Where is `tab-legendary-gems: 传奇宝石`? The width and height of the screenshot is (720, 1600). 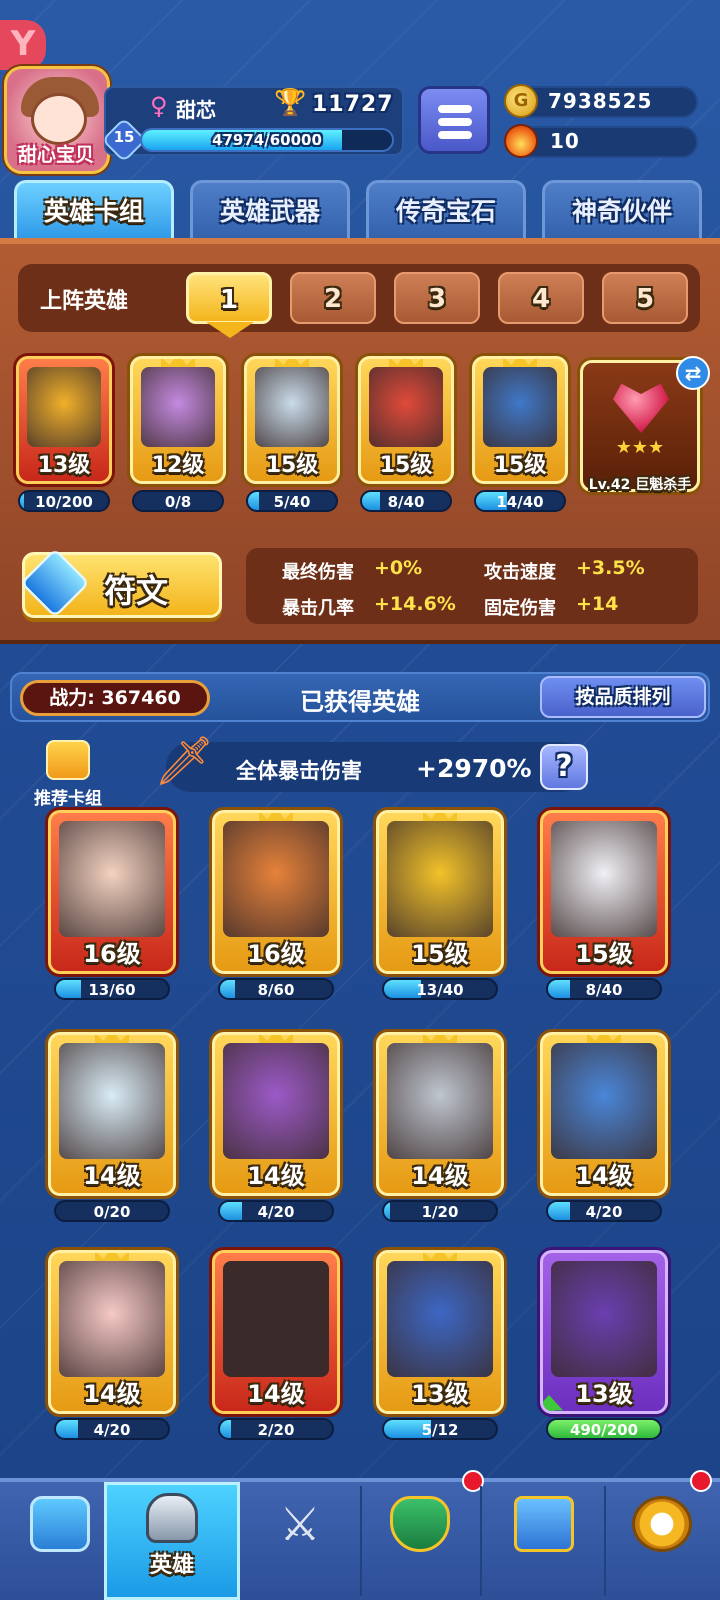
tab-legendary-gems: 传奇宝石 is located at coordinates (446, 209).